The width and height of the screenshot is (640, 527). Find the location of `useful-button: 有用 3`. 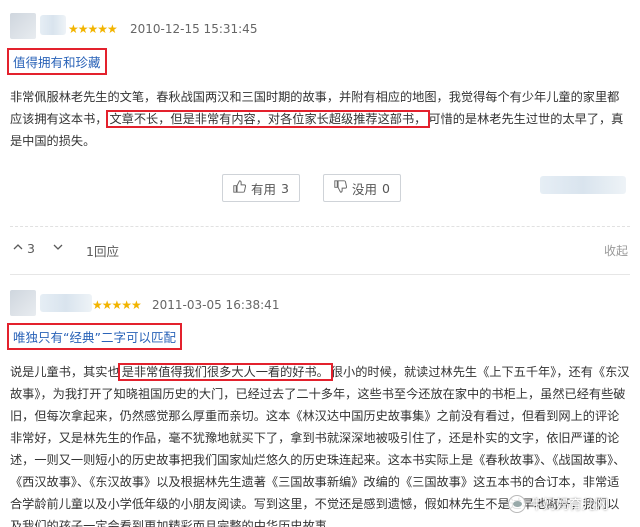

useful-button: 有用 3 is located at coordinates (261, 188).